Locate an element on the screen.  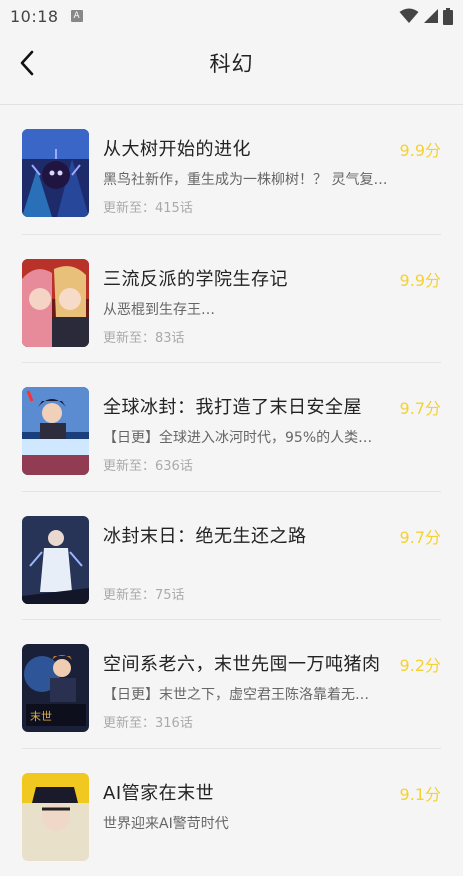
header: 科幻 is located at coordinates (231, 63).